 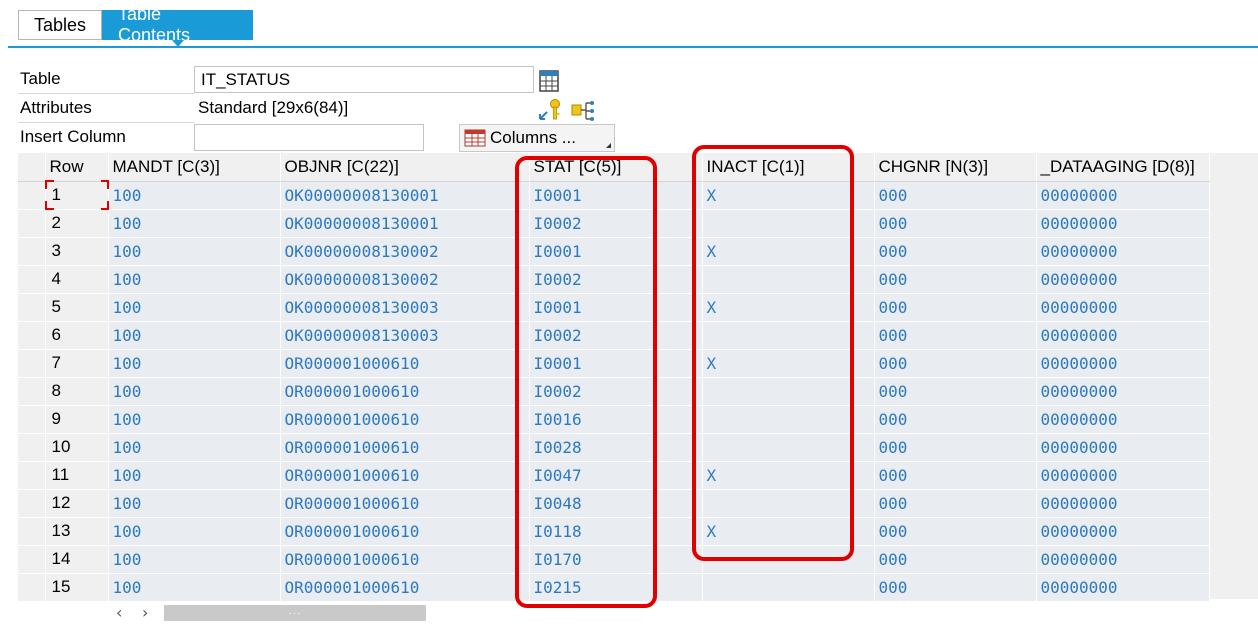 I want to click on stat-cell: I0118, so click(x=616, y=531).